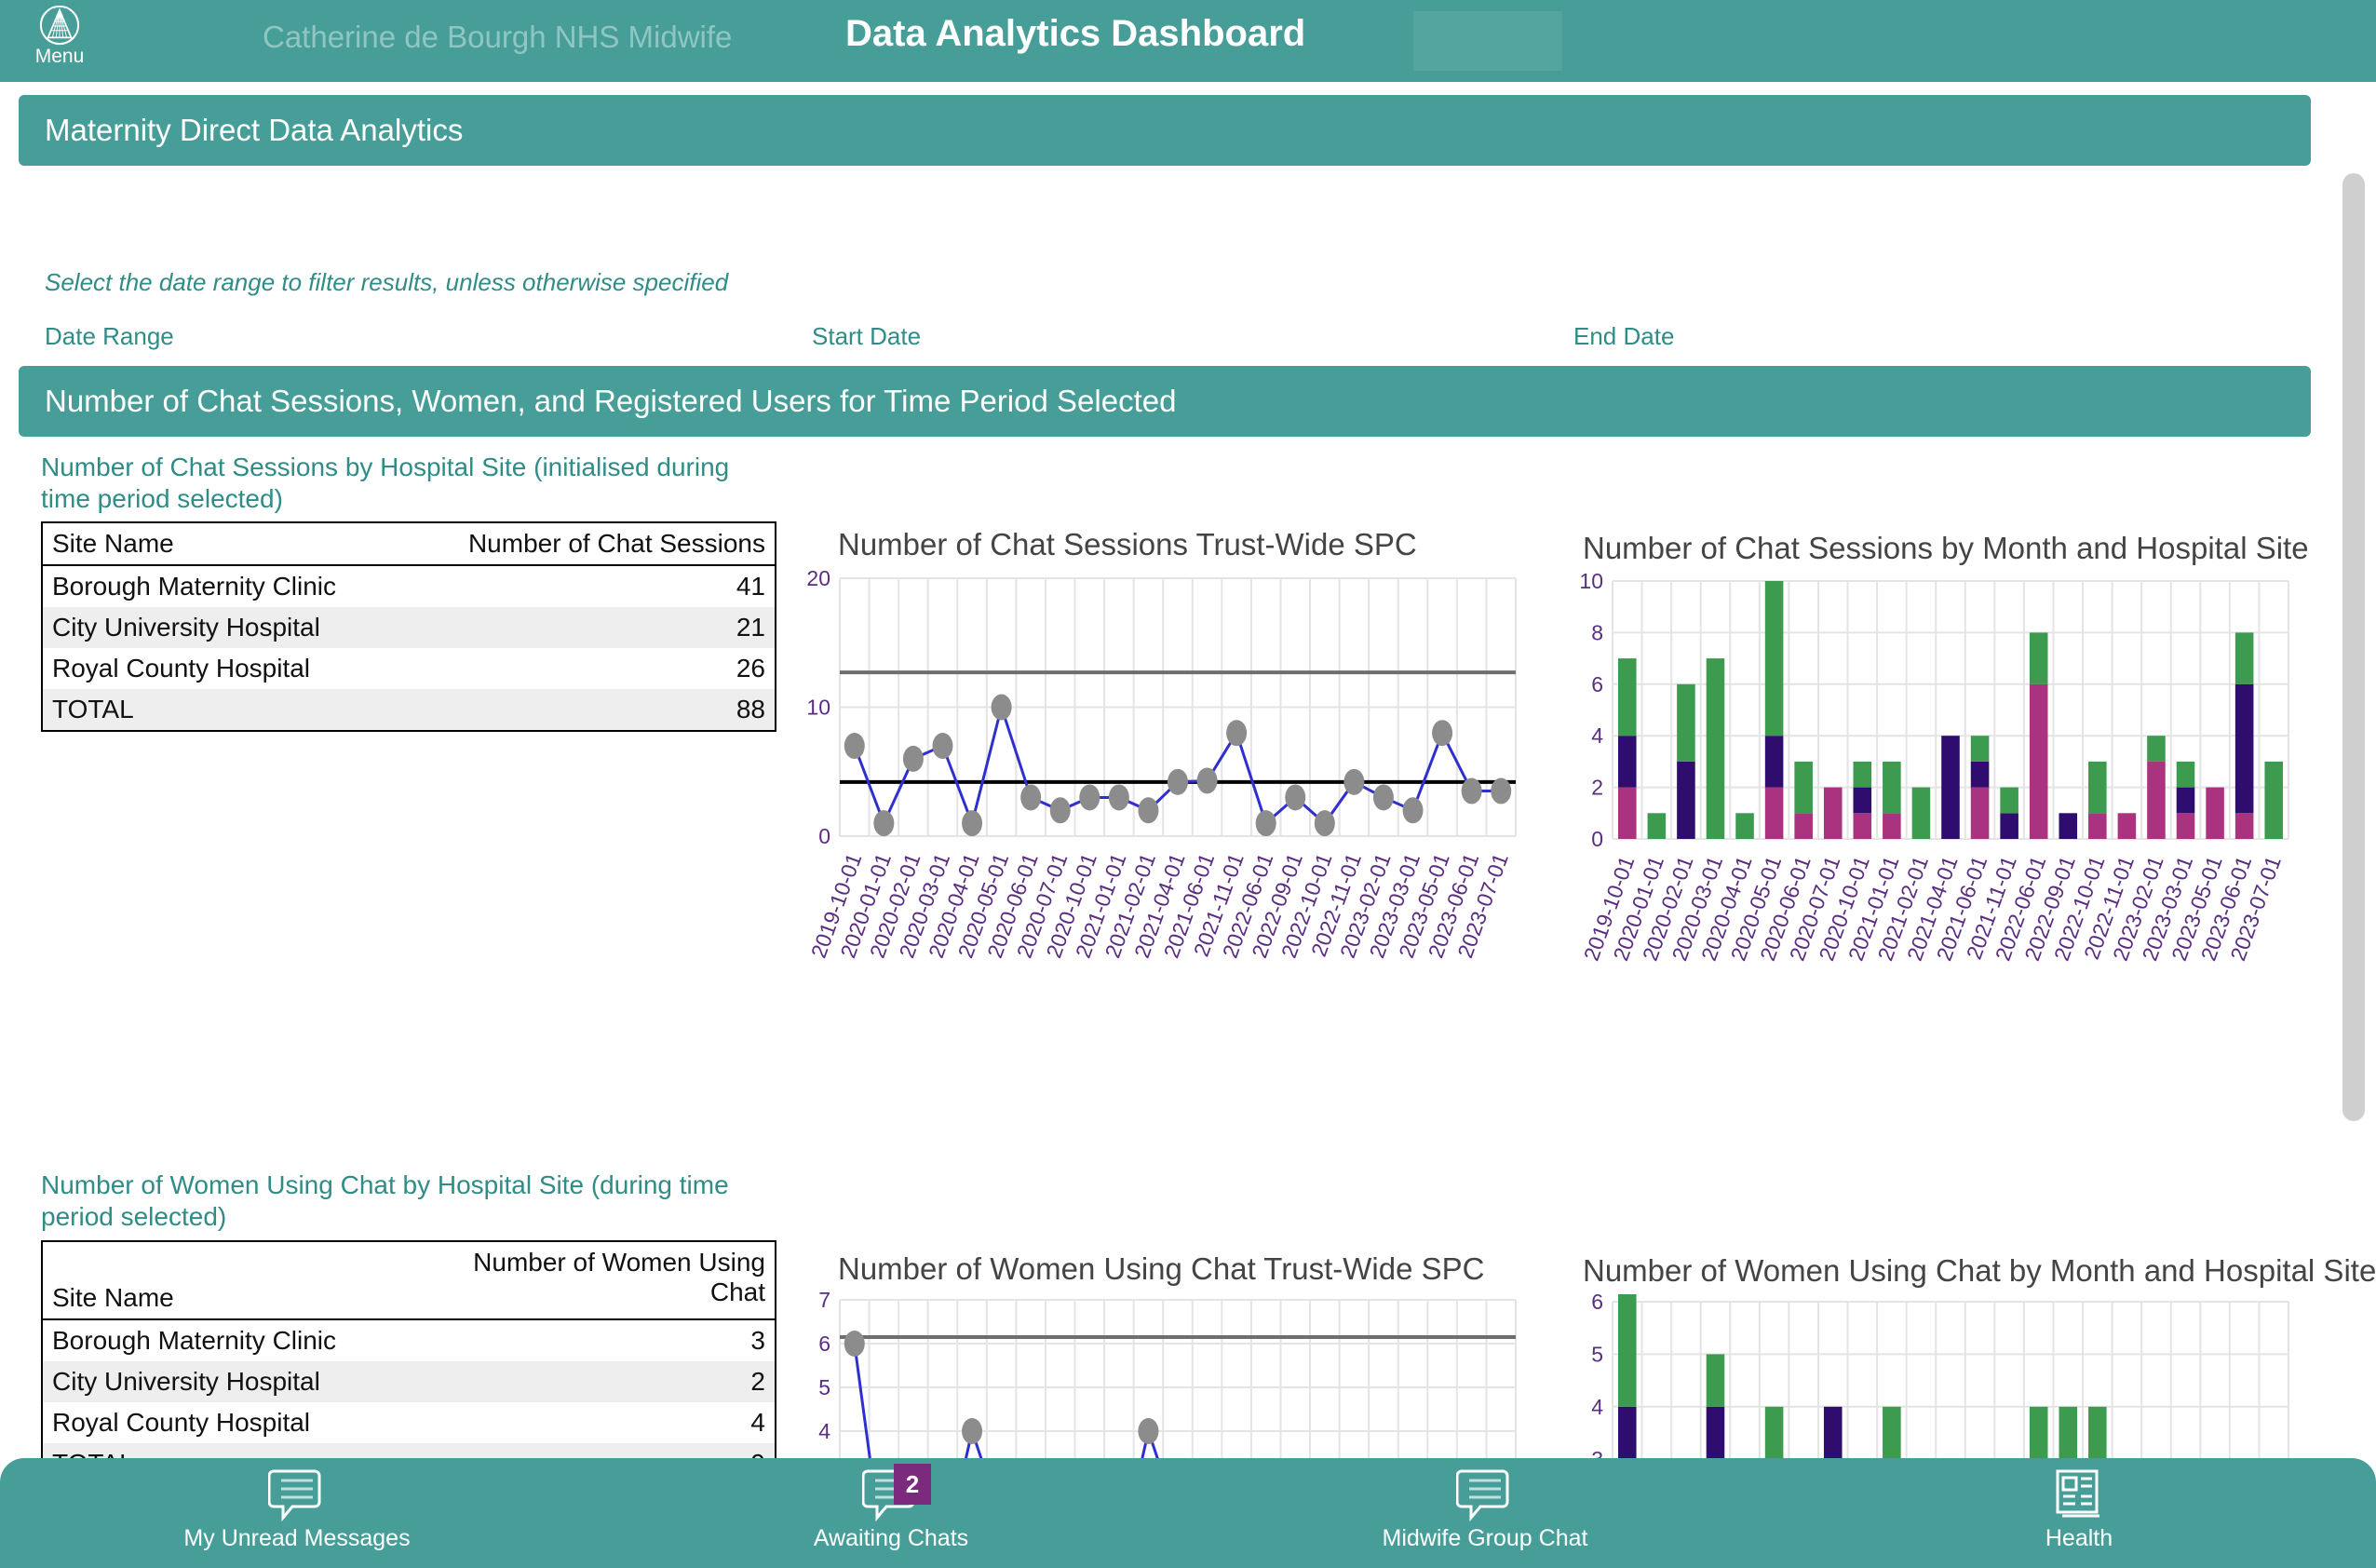 Image resolution: width=2376 pixels, height=1568 pixels. Describe the element at coordinates (409, 1422) in the screenshot. I see `table-row: Royal County Hospital 4` at that location.